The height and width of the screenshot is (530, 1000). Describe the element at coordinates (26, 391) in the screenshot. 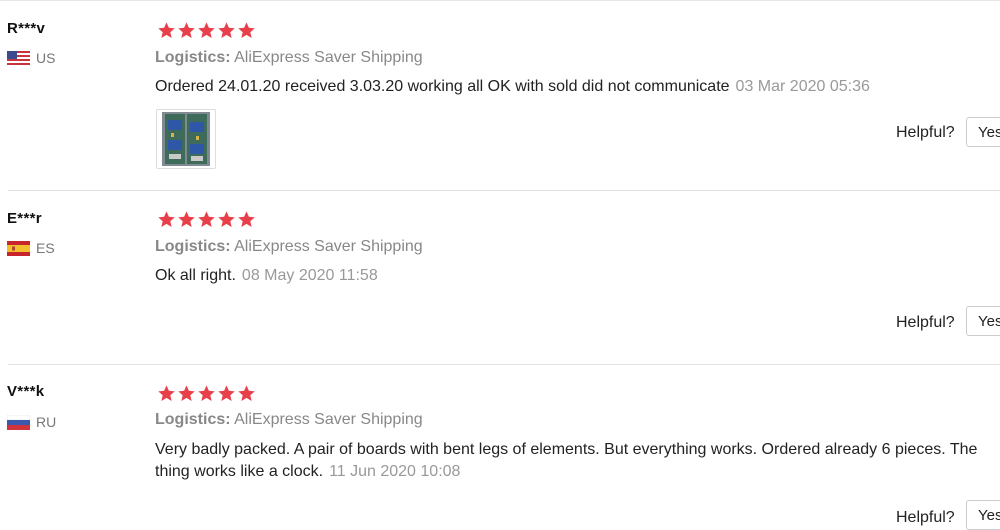

I see `reviewer-name: V***k` at that location.